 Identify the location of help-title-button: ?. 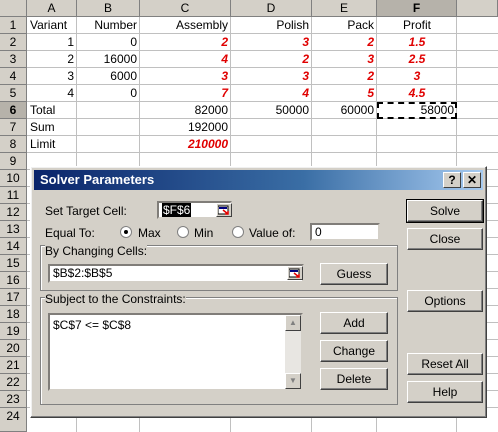
(452, 180).